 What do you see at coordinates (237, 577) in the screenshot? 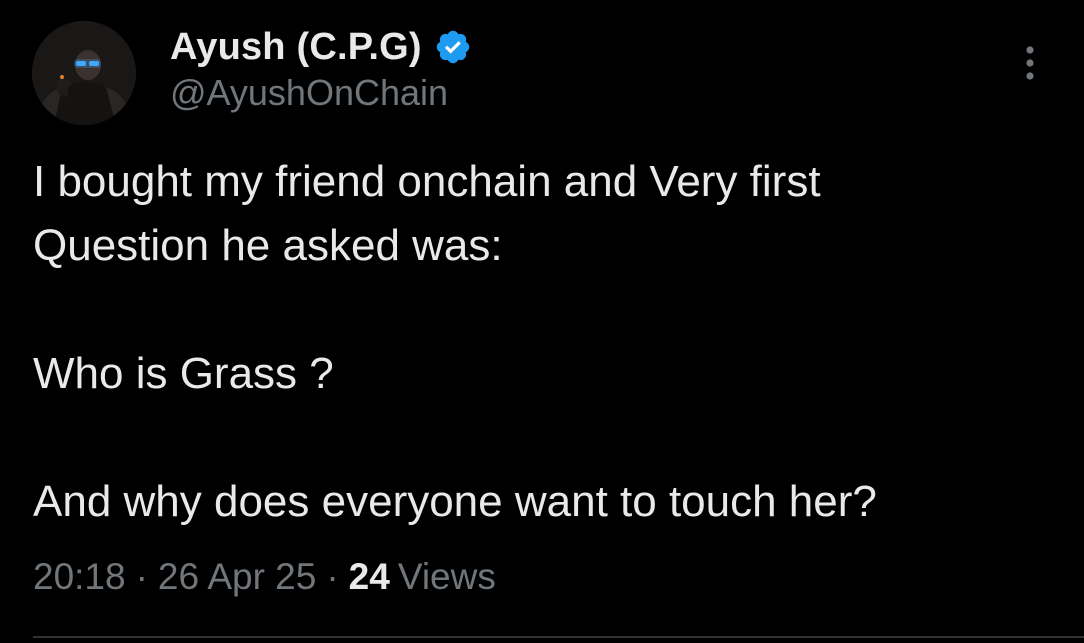
I see `tweet-date: 26 Apr 25` at bounding box center [237, 577].